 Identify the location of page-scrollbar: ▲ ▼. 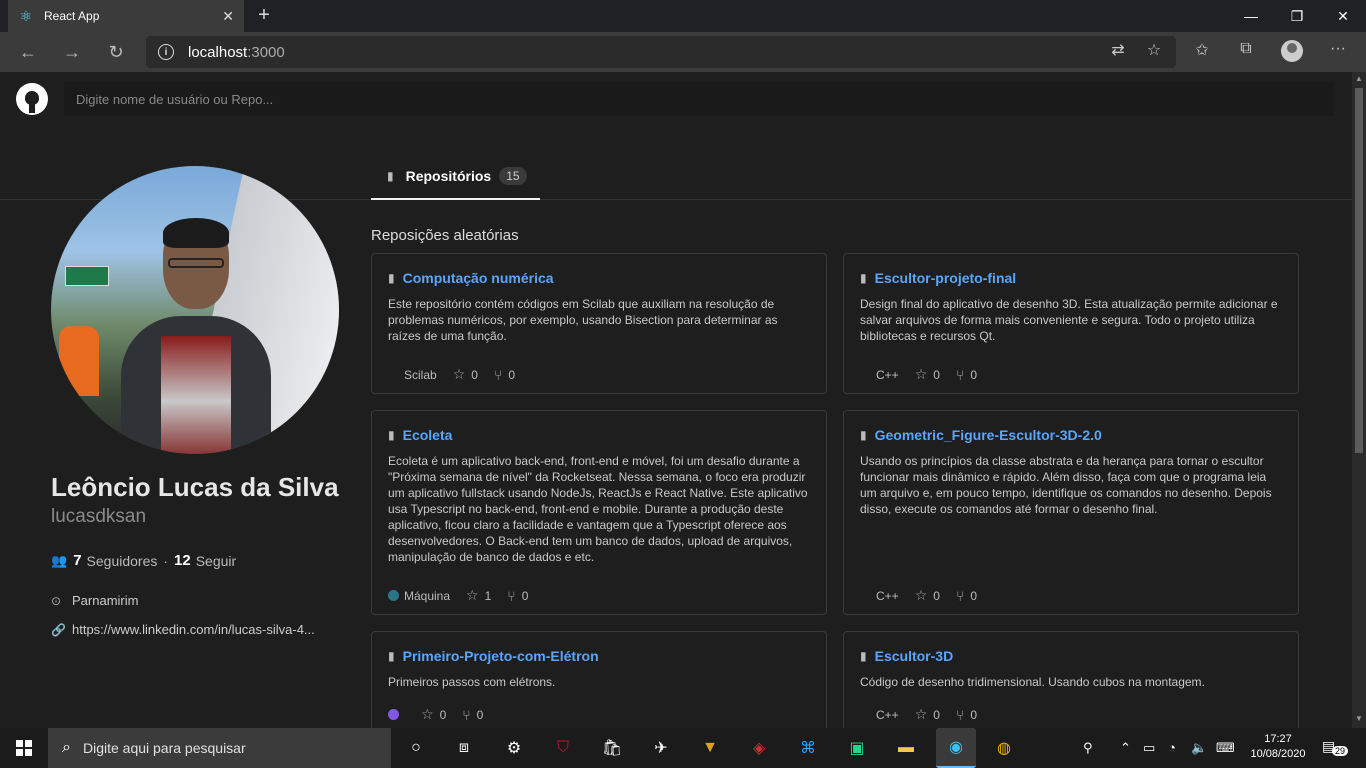
(1359, 400).